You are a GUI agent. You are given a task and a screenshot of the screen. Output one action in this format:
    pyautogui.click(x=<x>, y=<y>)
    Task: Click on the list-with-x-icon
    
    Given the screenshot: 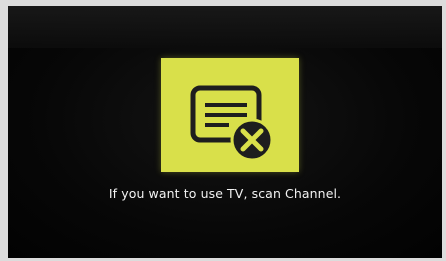 What is the action you would take?
    pyautogui.click(x=232, y=123)
    